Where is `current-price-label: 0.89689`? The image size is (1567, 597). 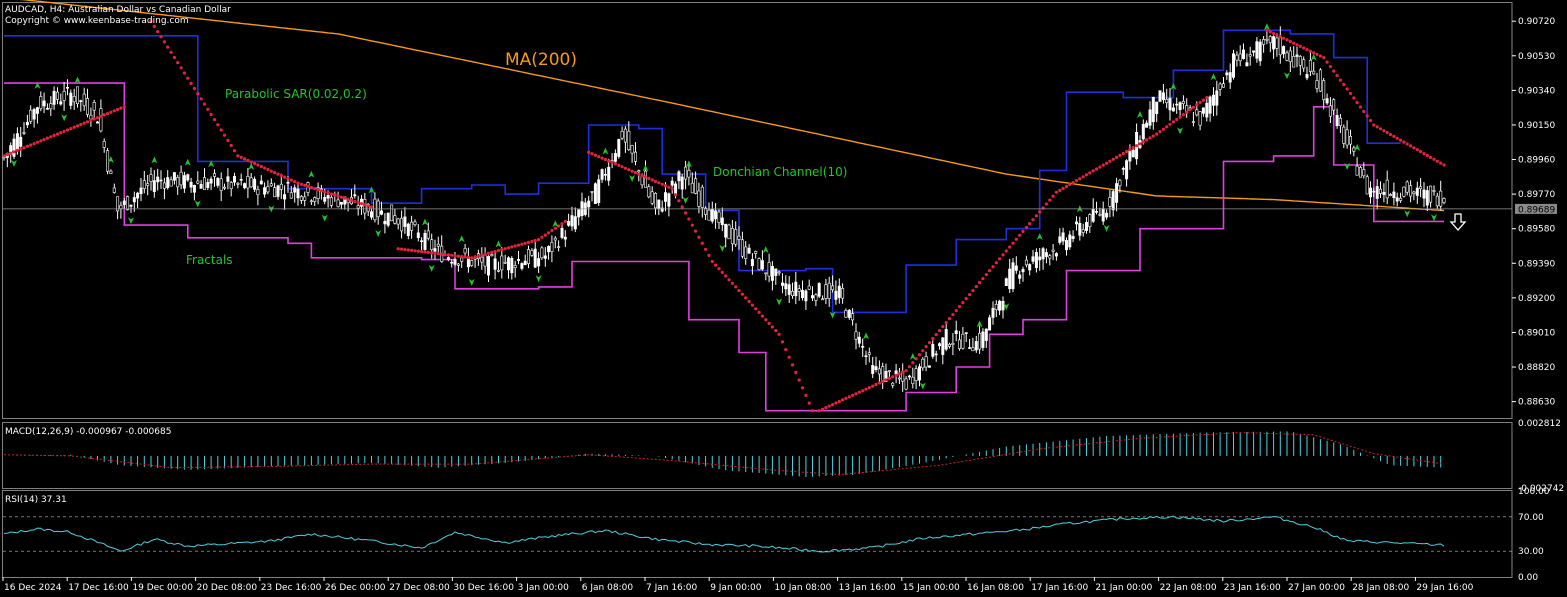
current-price-label: 0.89689 is located at coordinates (1536, 210).